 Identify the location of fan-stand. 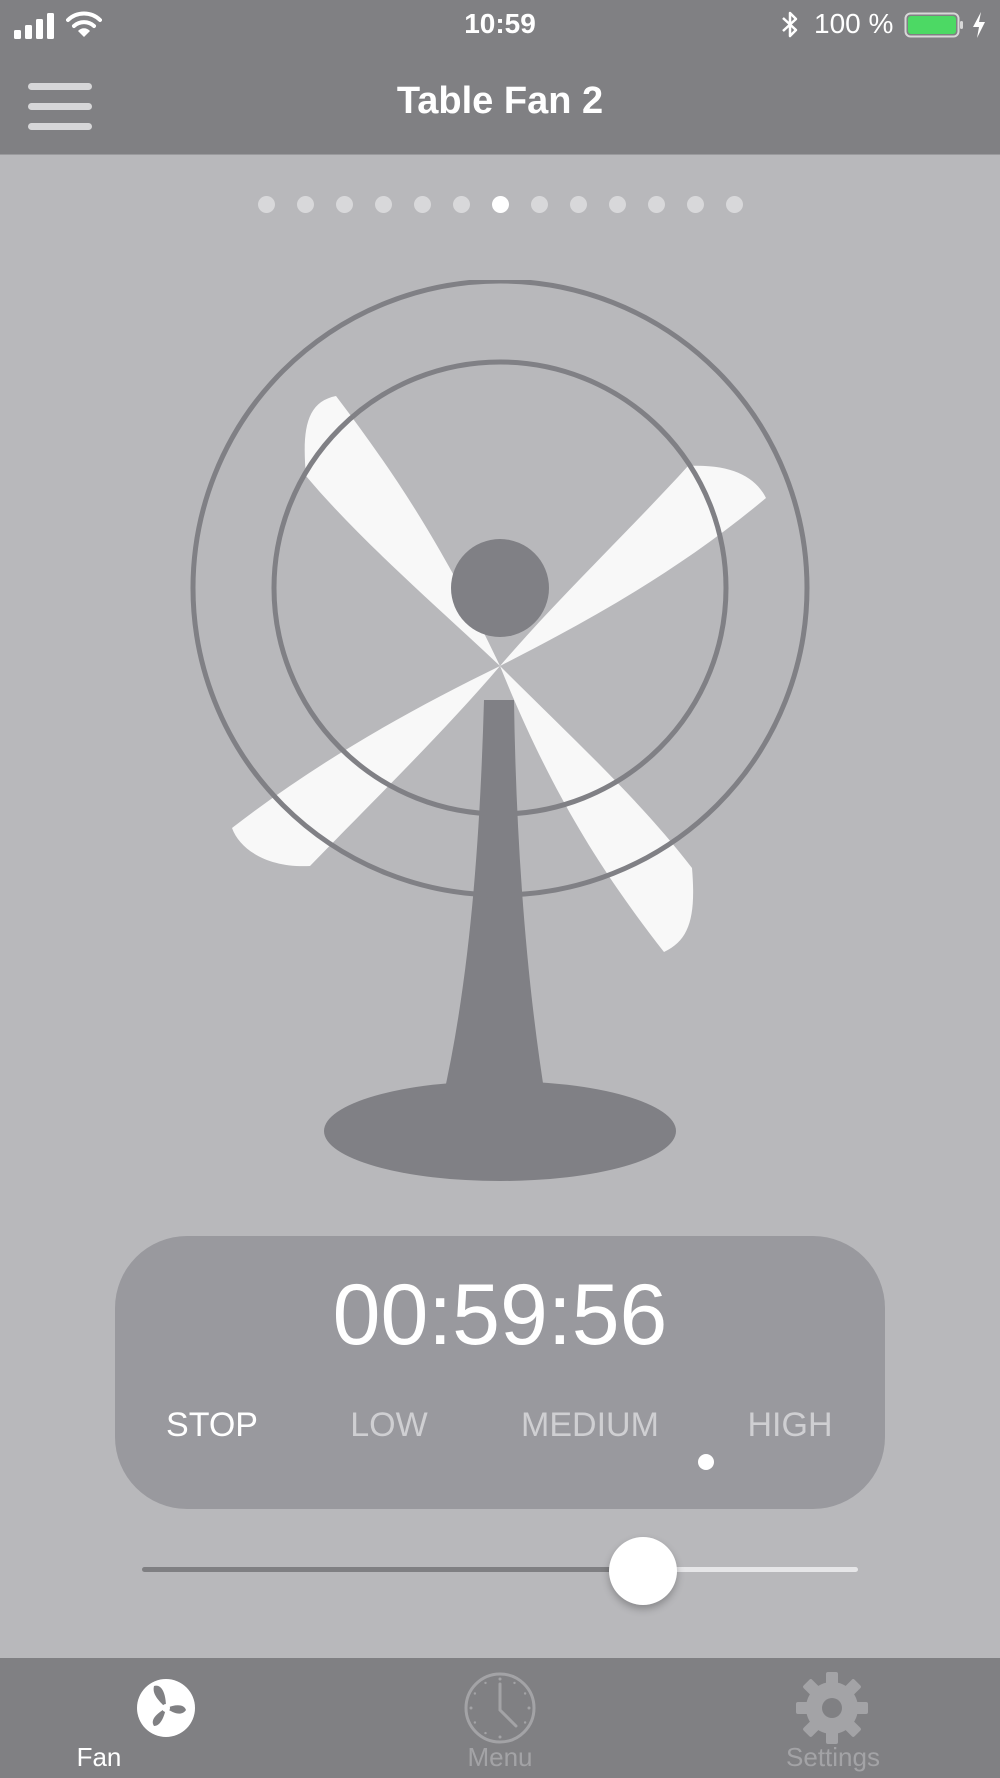
(494, 901).